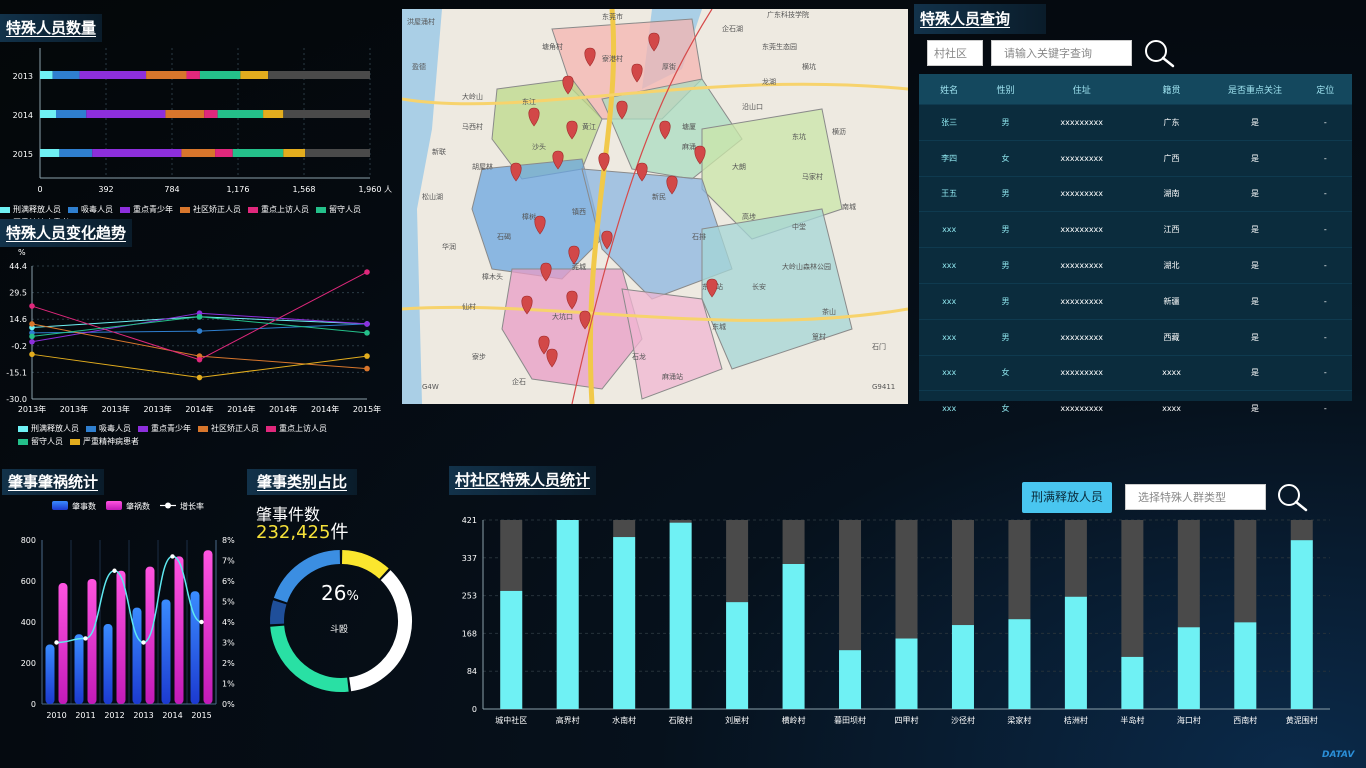 The width and height of the screenshot is (1366, 768). What do you see at coordinates (339, 532) in the screenshot?
I see `incident-count-unit: 件` at bounding box center [339, 532].